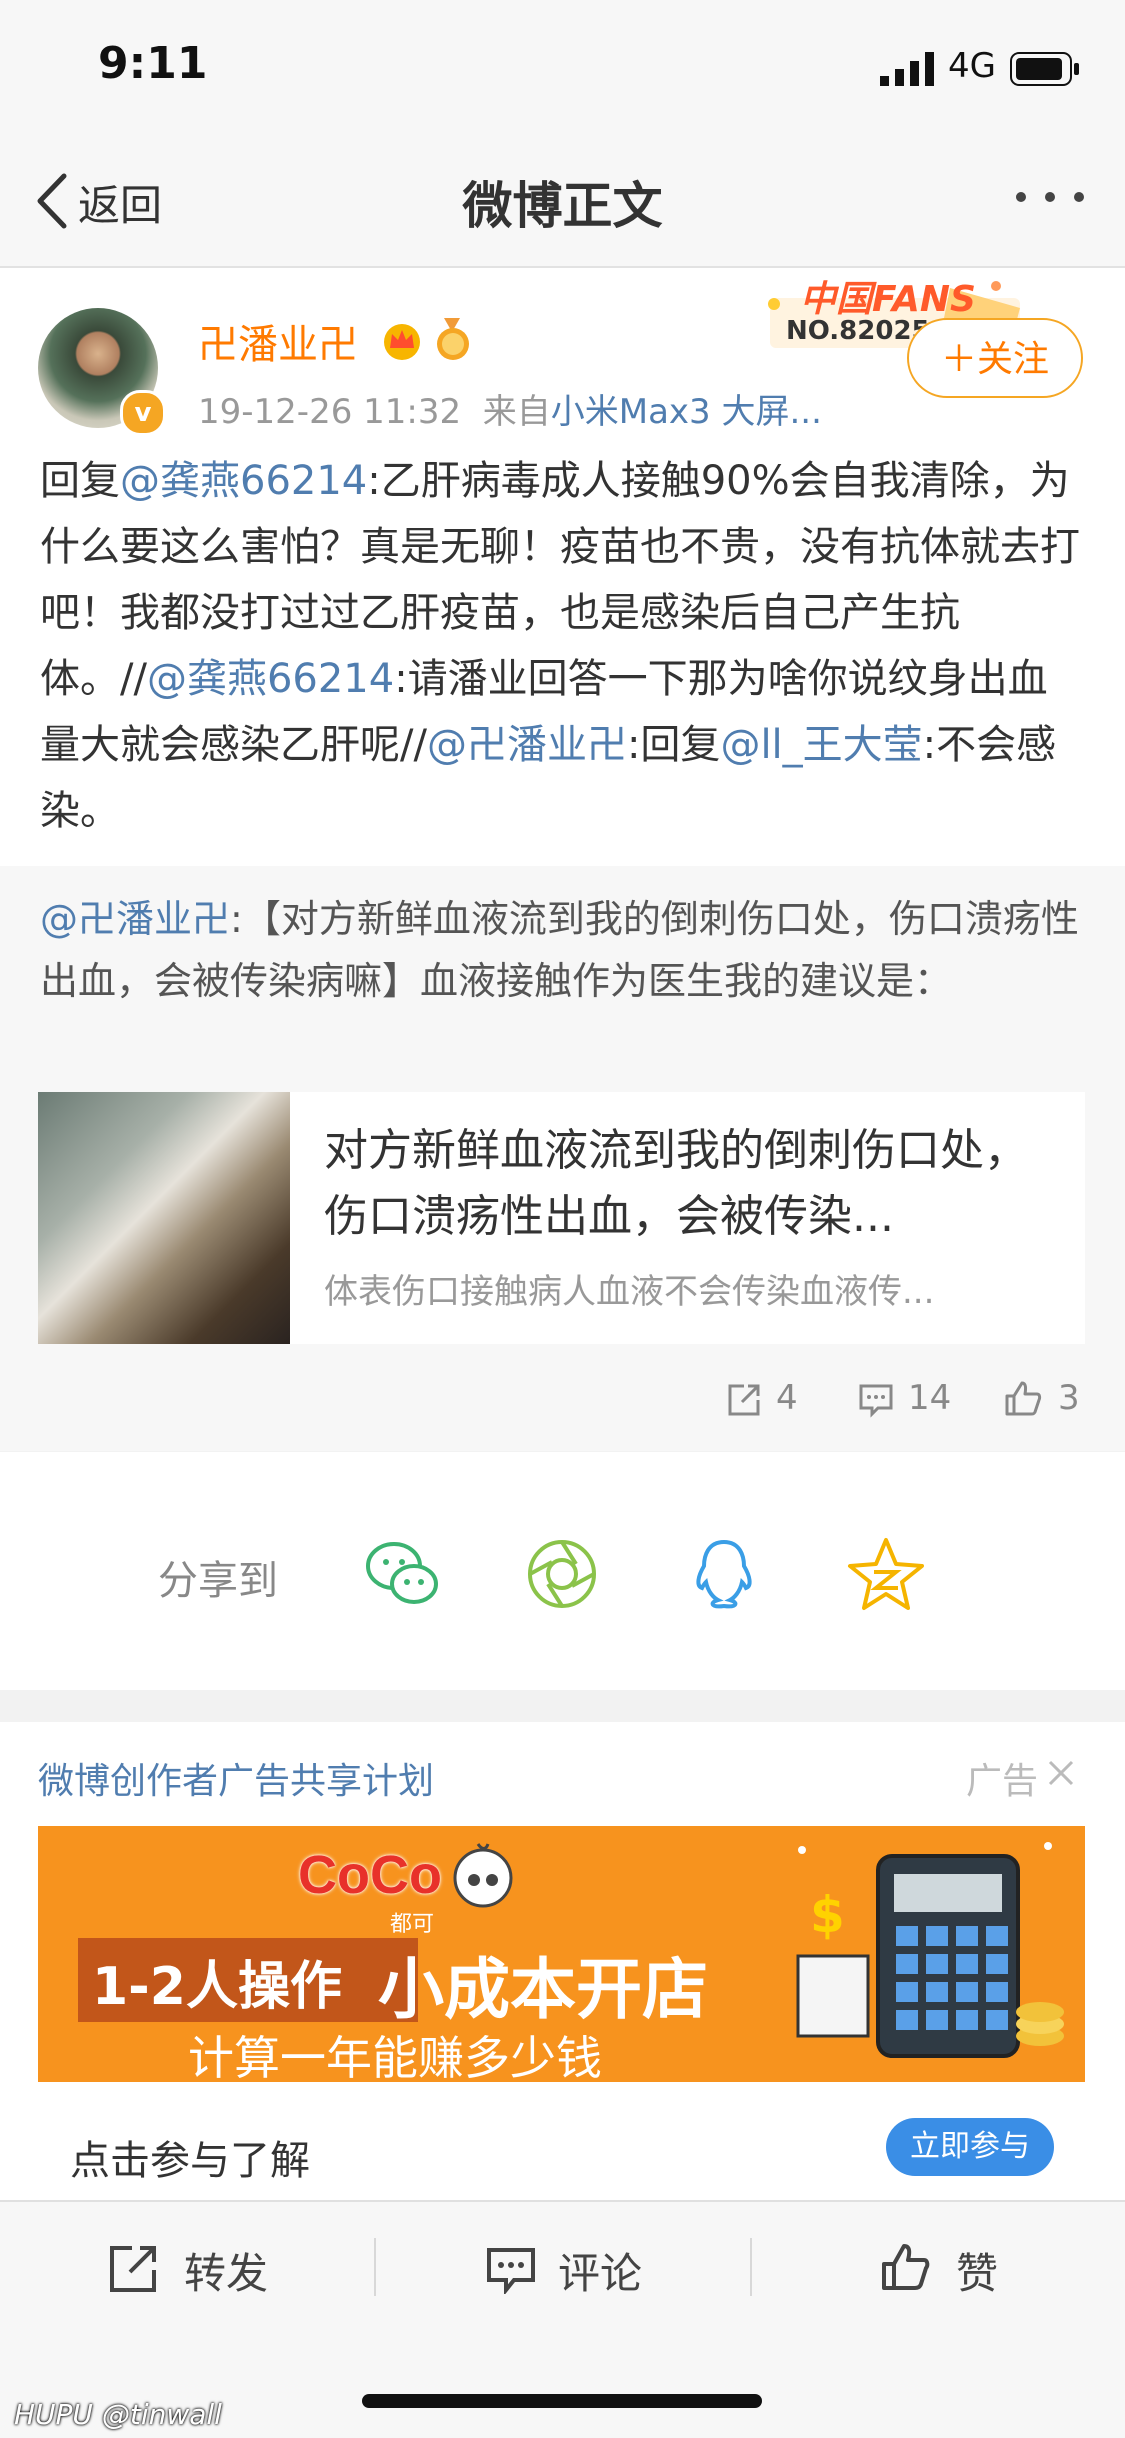  Describe the element at coordinates (1061, 1773) in the screenshot. I see `close-icon` at that location.